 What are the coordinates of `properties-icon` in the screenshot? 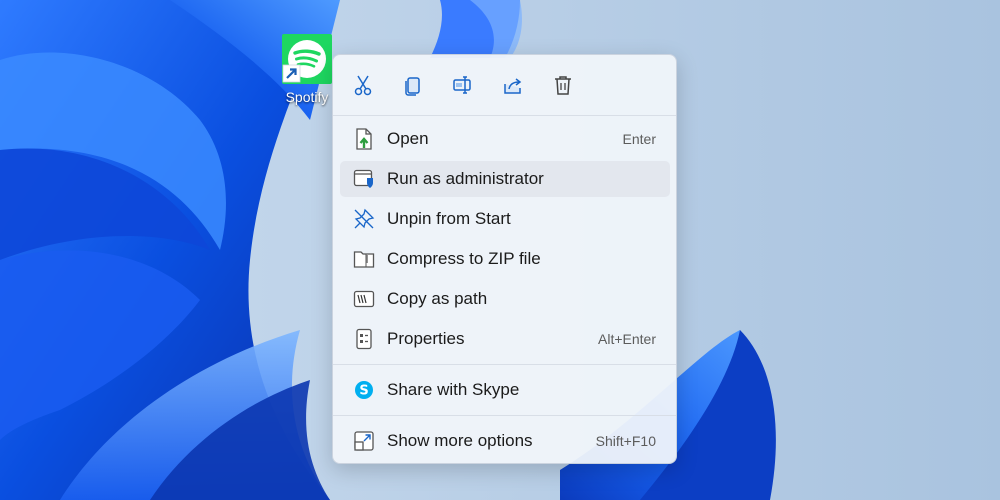 It's located at (364, 339).